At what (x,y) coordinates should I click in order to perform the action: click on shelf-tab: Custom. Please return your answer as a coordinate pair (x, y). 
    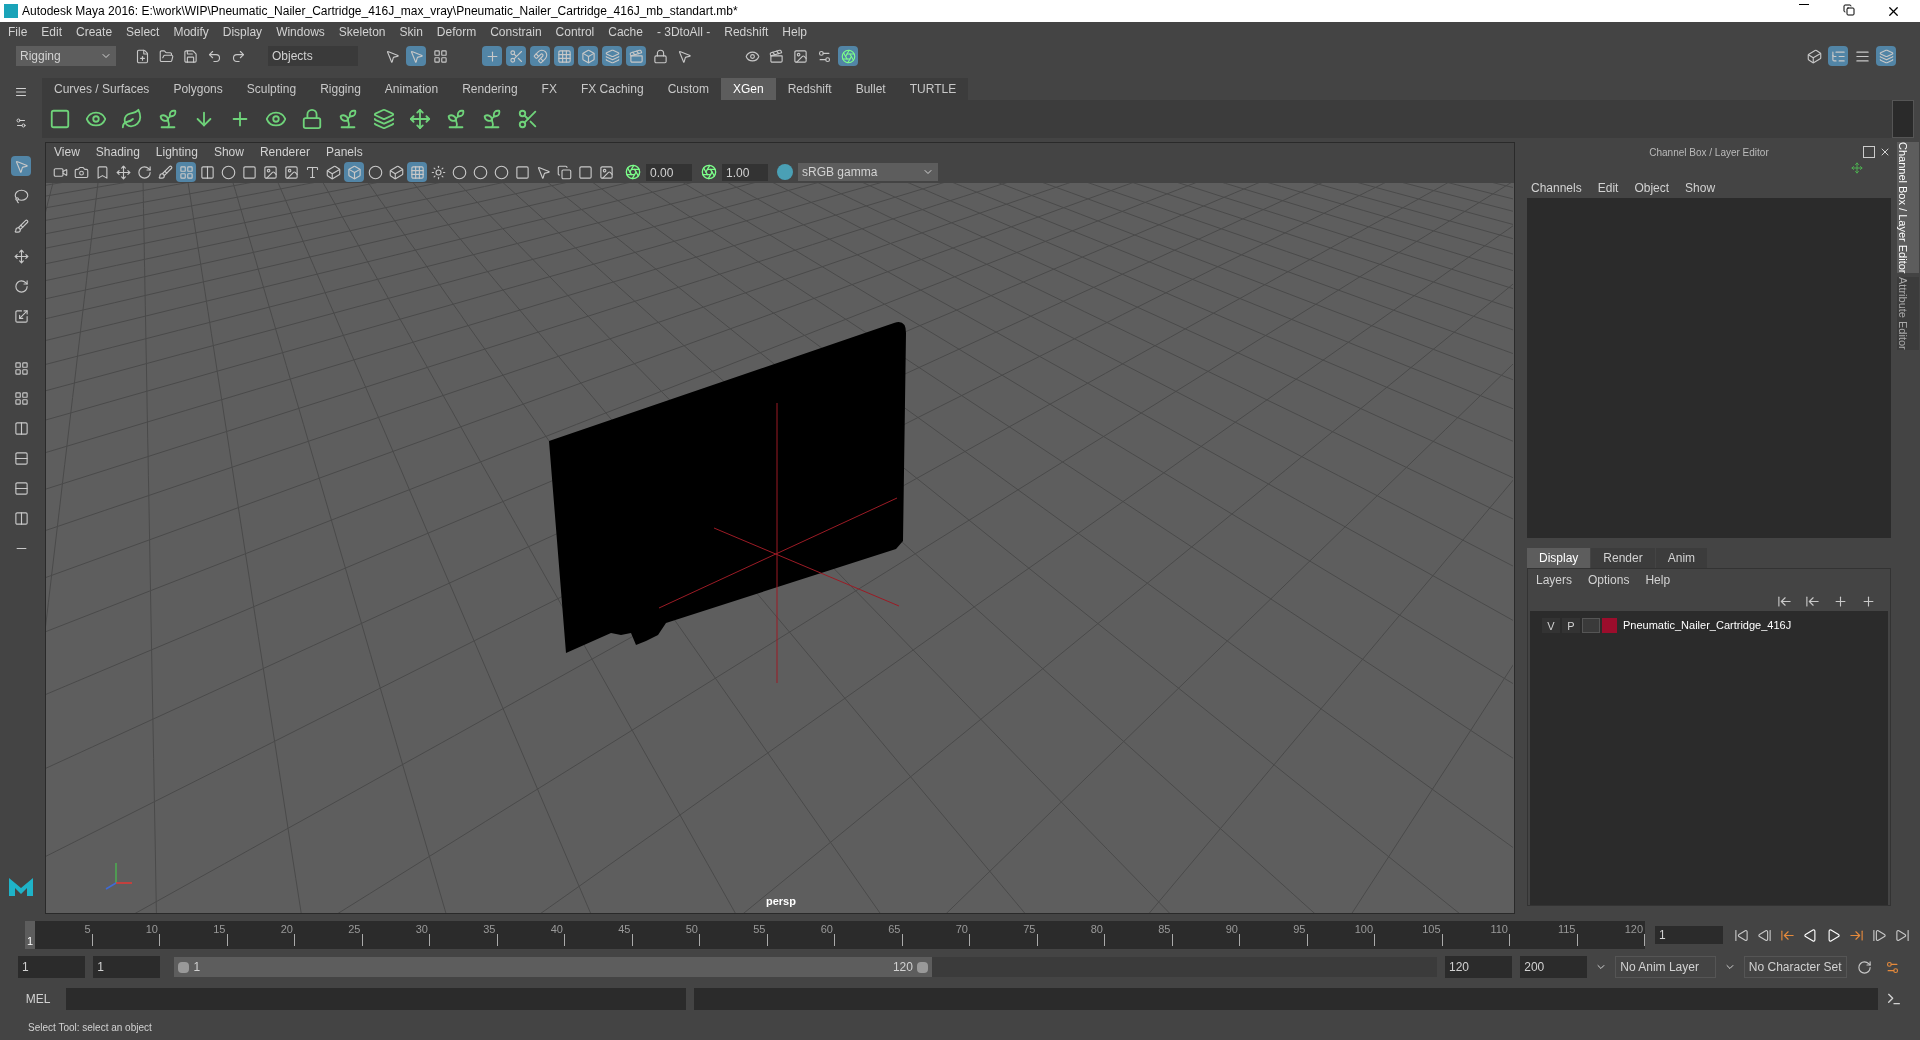
    Looking at the image, I should click on (688, 89).